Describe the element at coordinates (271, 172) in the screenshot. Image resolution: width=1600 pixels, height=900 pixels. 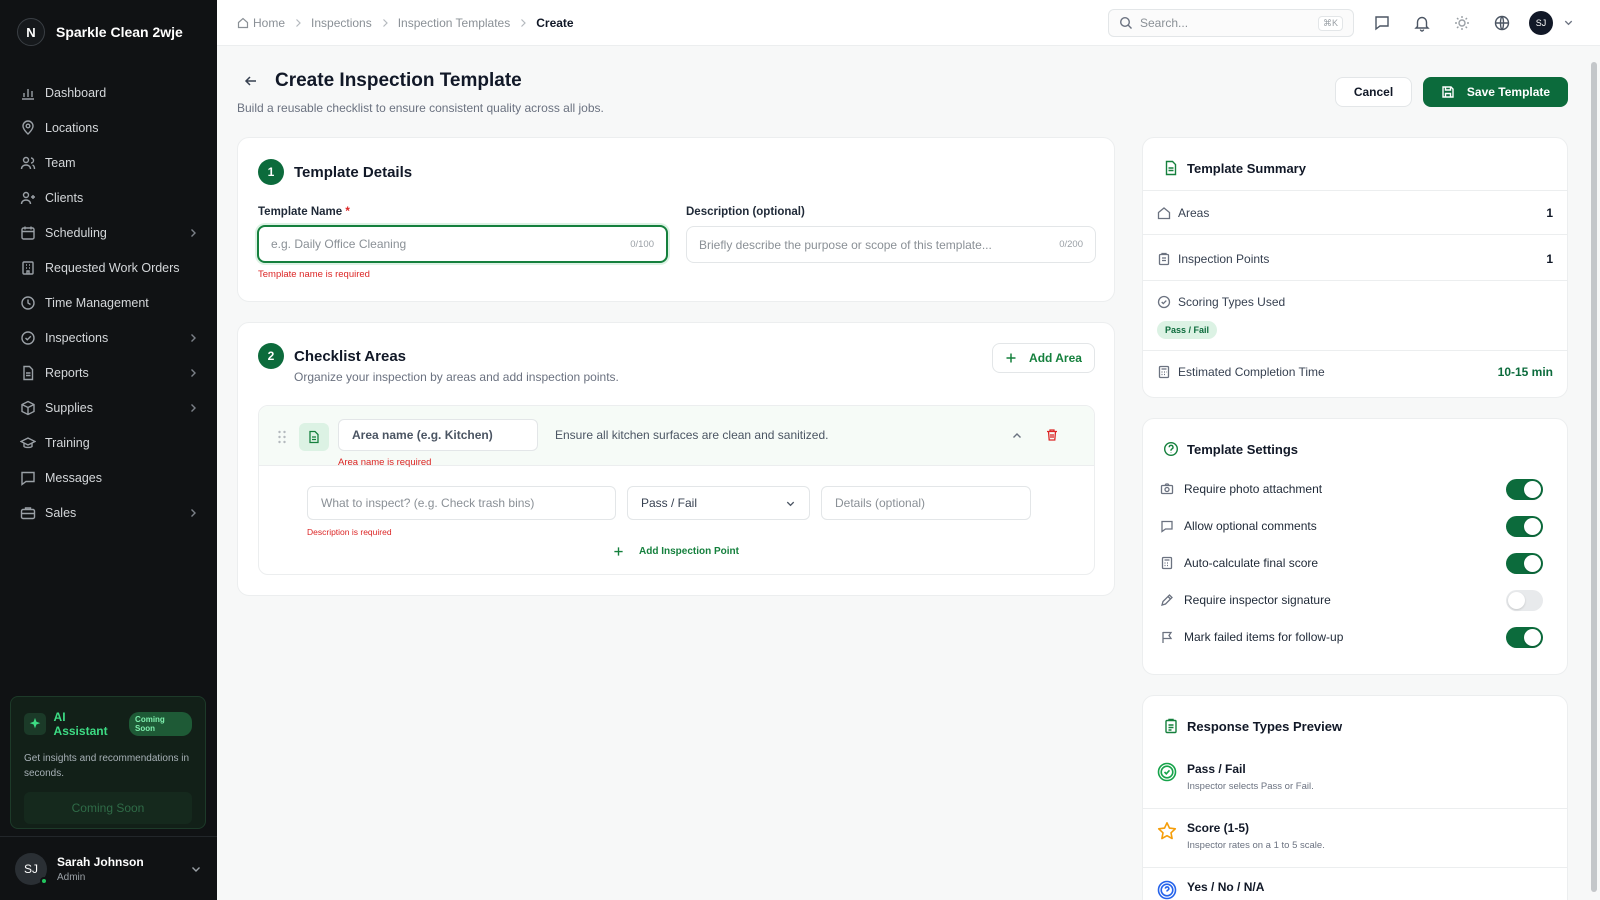
I see `step-number: 1` at that location.